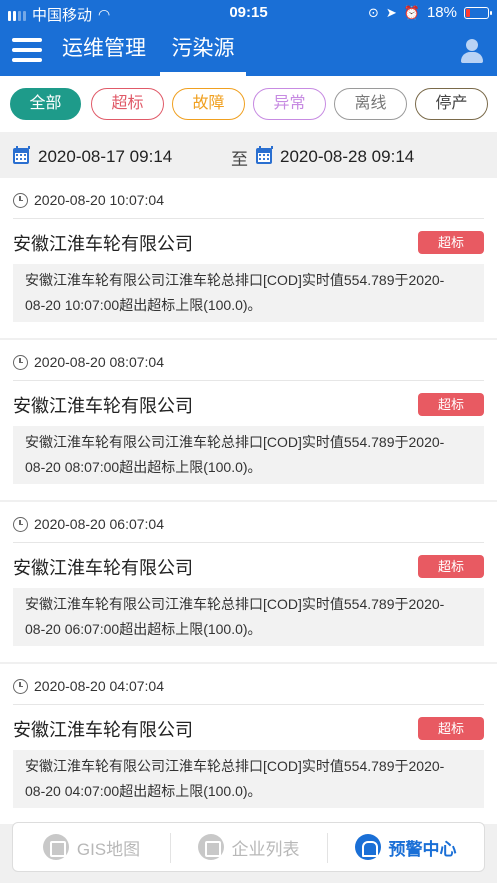 The height and width of the screenshot is (883, 497). Describe the element at coordinates (143, 467) in the screenshot. I see `alert-message-line: 08-20 08:07:00超出超标上限(100.0)。` at that location.